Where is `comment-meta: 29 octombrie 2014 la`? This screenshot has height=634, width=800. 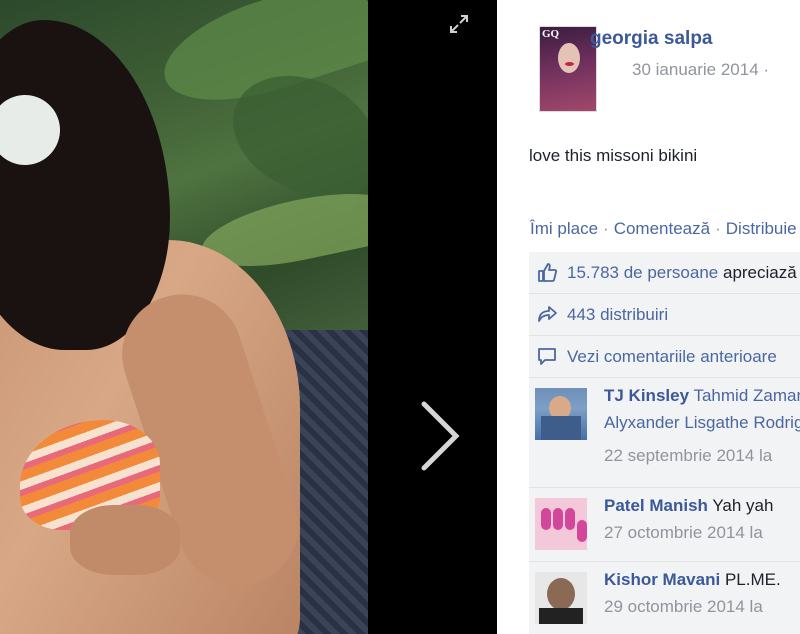
comment-meta: 29 octombrie 2014 la is located at coordinates (683, 606).